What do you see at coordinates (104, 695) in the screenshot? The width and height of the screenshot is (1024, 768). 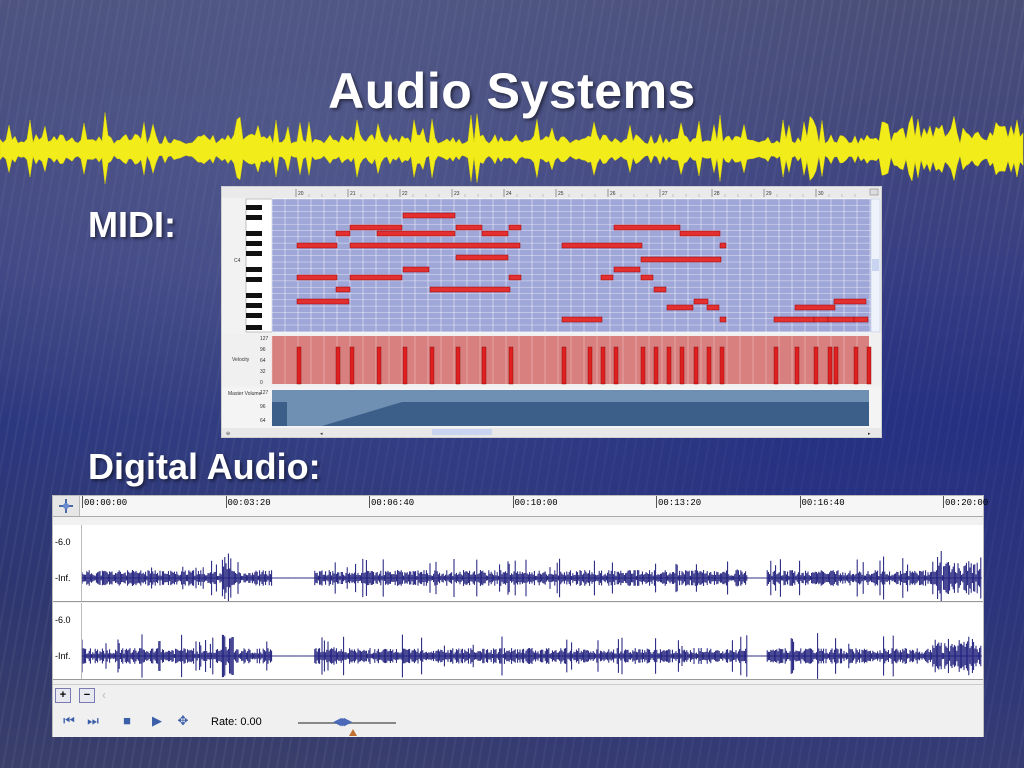 I see `scroll-left-icon: ‹` at bounding box center [104, 695].